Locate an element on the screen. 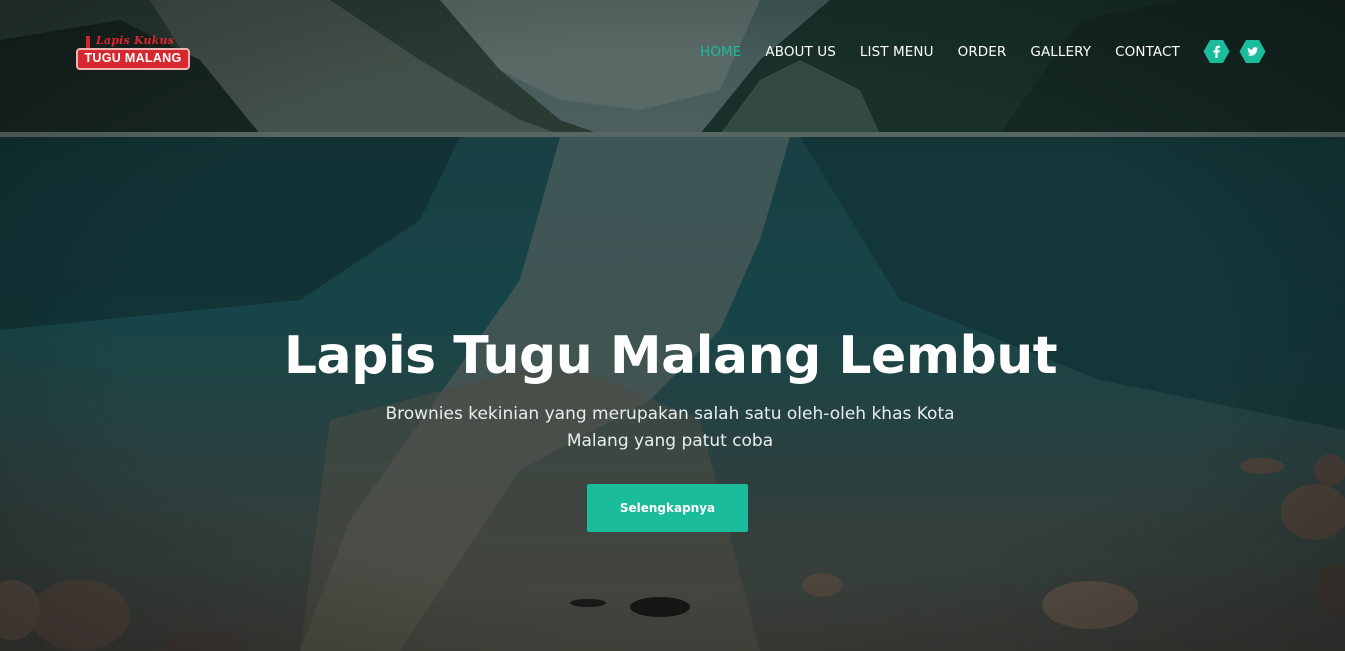 This screenshot has height=651, width=1345. hero-title-text: Lapis Tugu Malang Lembut is located at coordinates (670, 356).